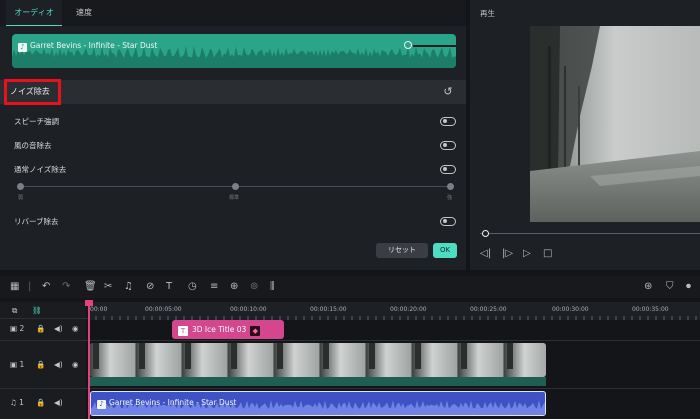 This screenshot has width=700, height=419. I want to click on tab-audio: オーディオ, so click(34, 13).